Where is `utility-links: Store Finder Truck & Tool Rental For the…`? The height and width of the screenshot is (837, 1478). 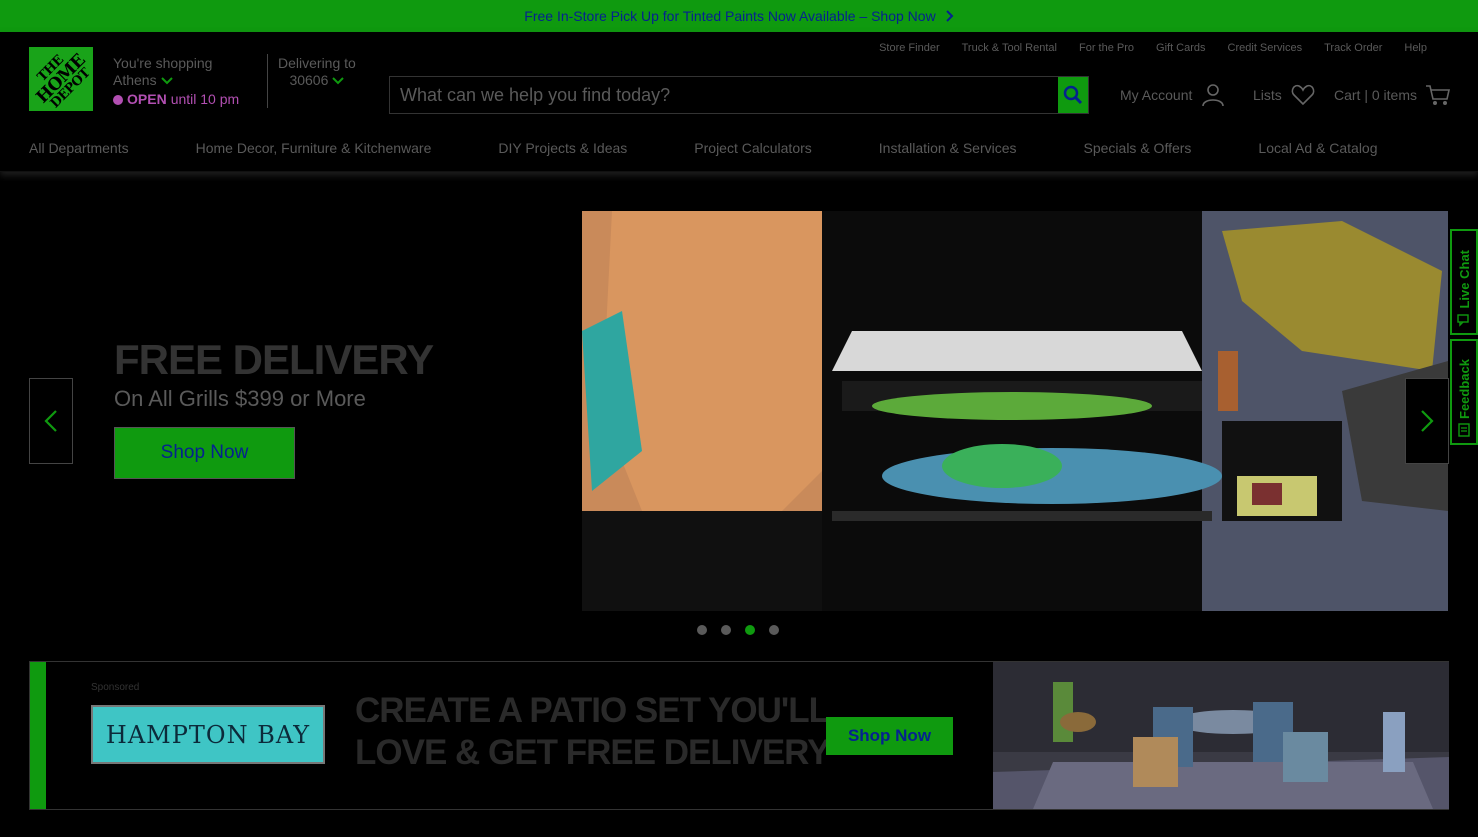 utility-links: Store Finder Truck & Tool Rental For the… is located at coordinates (1153, 48).